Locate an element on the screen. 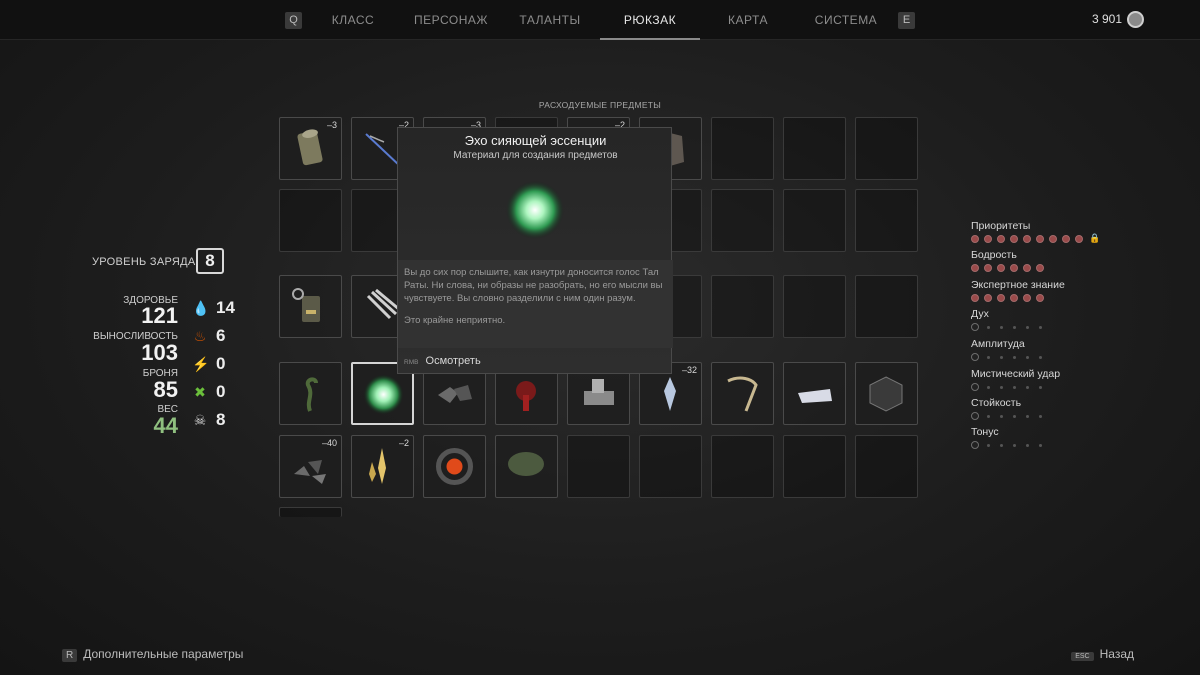  currency-amount: 3 901 is located at coordinates (1106, 19).